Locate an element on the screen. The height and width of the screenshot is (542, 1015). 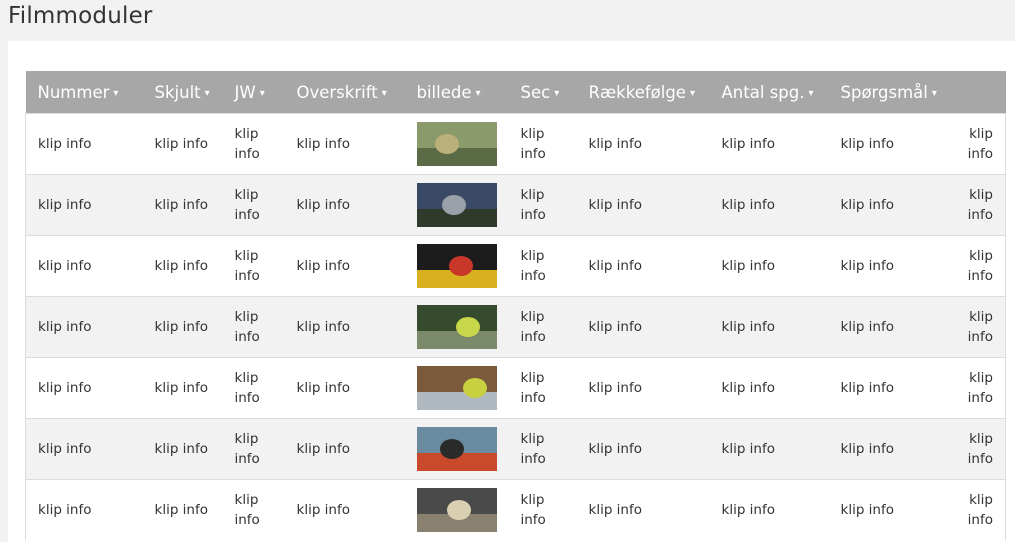
column-header-label: Antal spg. is located at coordinates (763, 92).